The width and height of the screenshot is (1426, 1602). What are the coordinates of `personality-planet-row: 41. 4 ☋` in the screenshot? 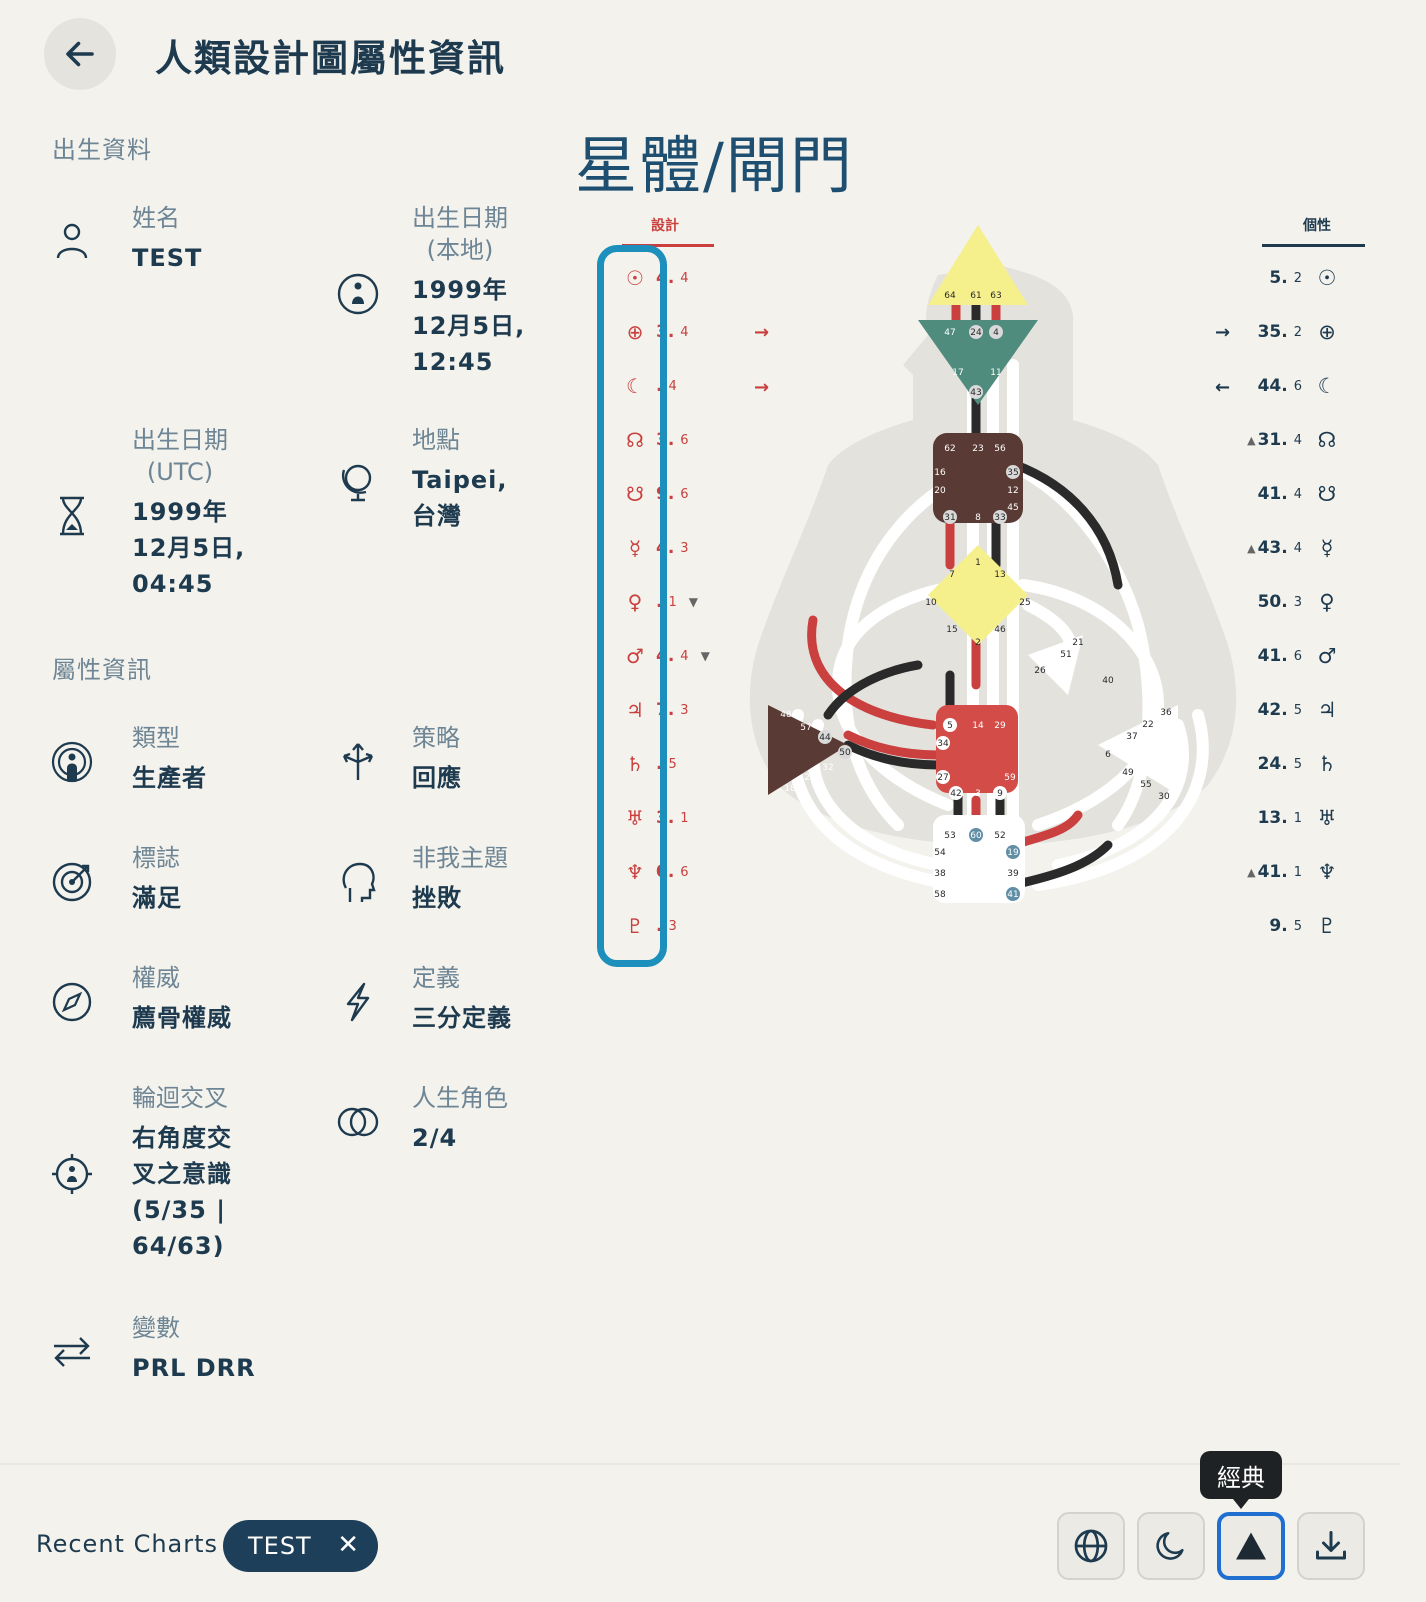 It's located at (1299, 494).